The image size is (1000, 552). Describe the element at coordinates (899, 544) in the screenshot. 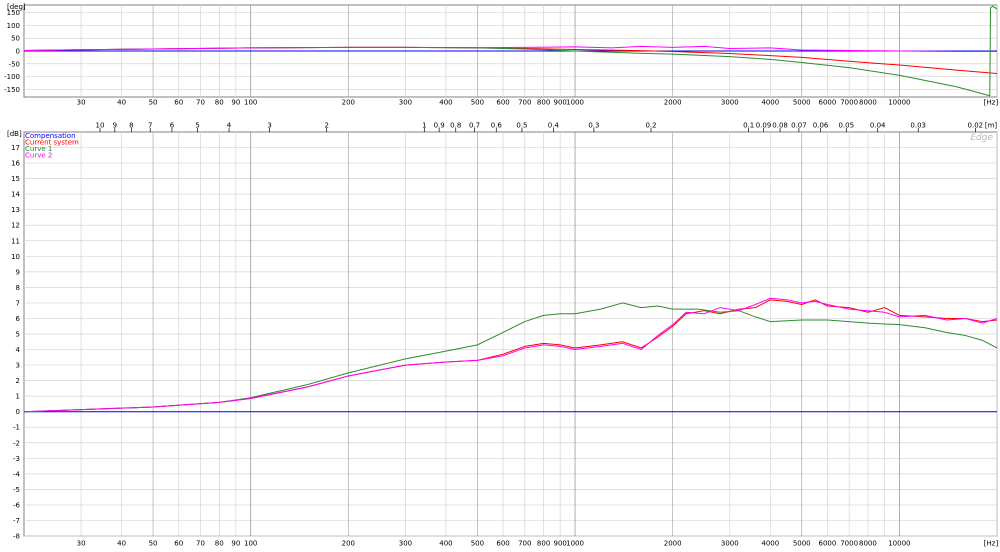

I see `x-tick-label-magnitude: 10000` at that location.